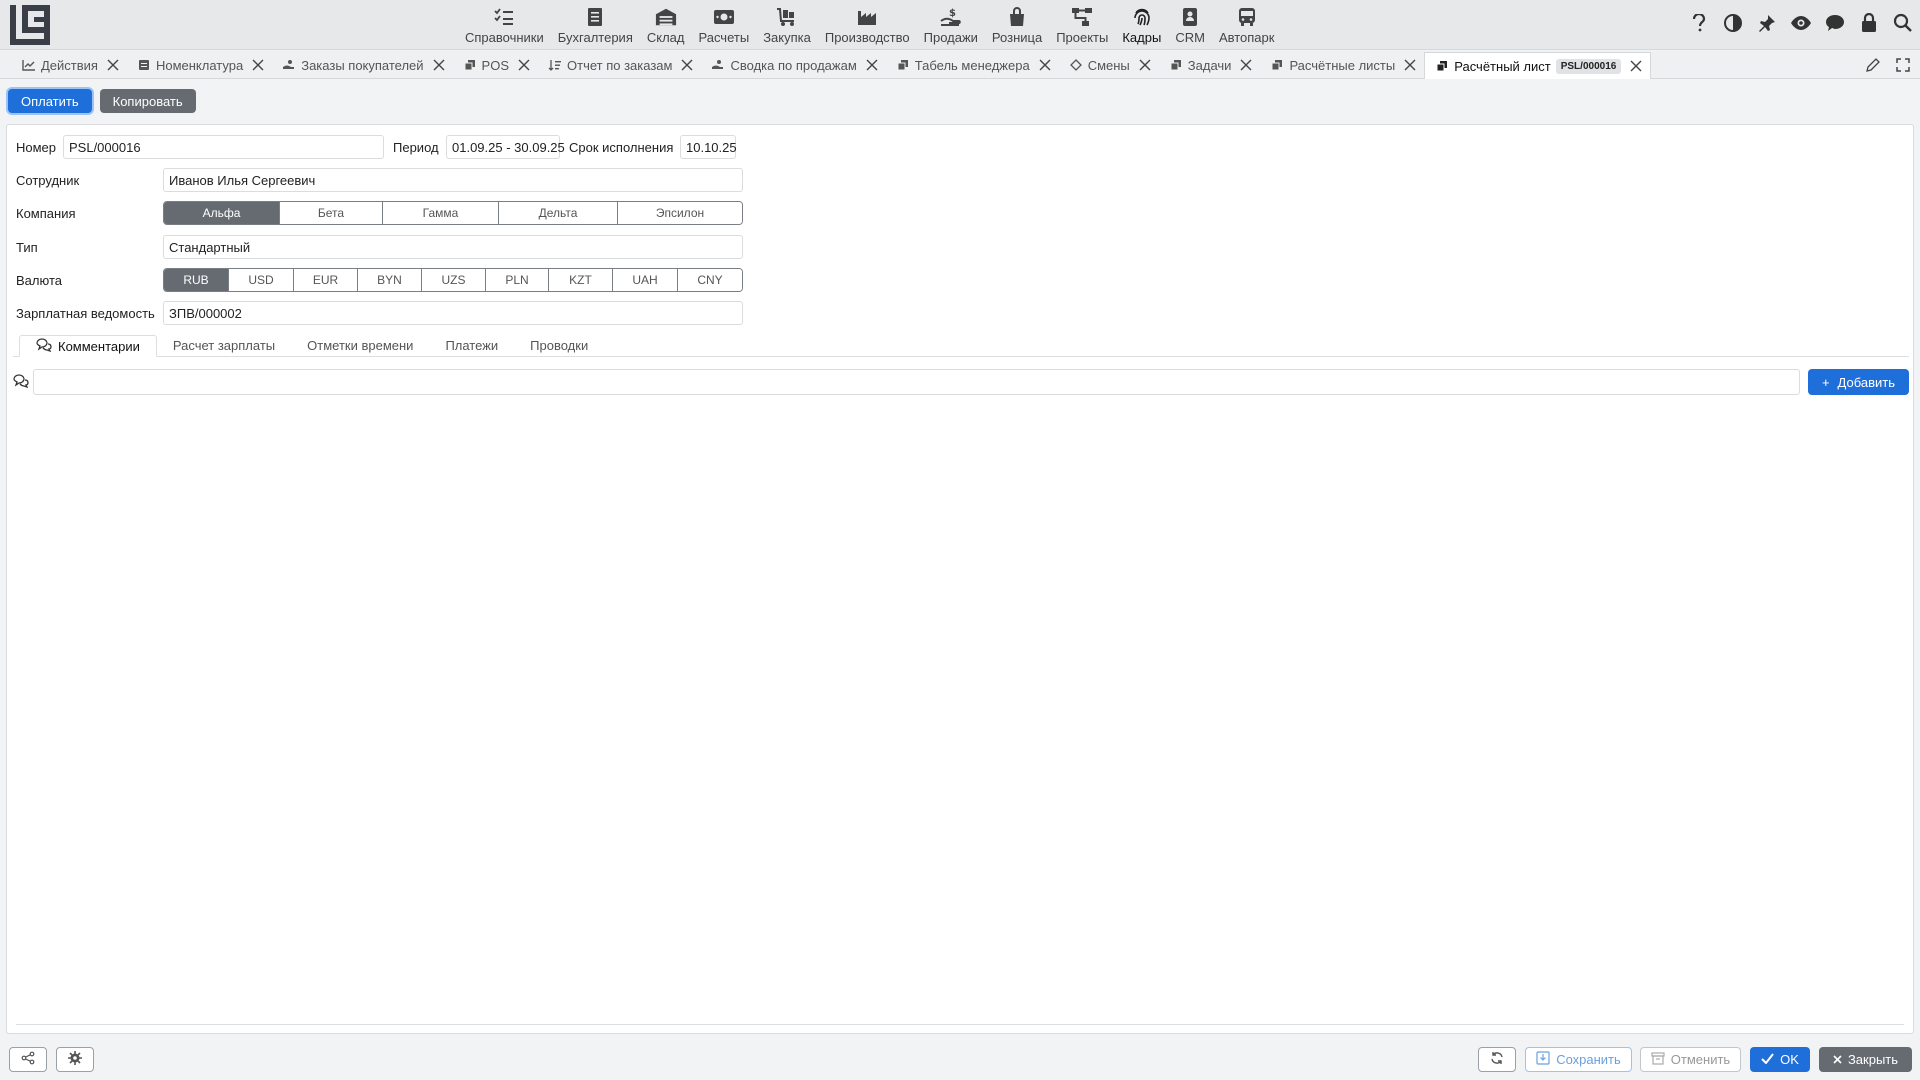 This screenshot has width=1920, height=1080. I want to click on close-button: Закрыть, so click(1865, 1059).